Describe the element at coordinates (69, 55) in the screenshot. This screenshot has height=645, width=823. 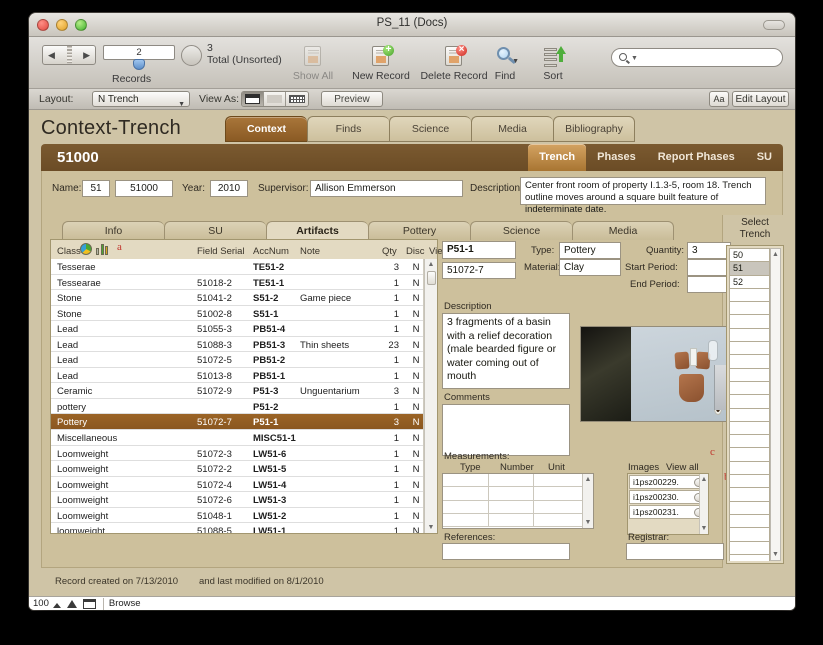
I see `book-spine-icon` at that location.